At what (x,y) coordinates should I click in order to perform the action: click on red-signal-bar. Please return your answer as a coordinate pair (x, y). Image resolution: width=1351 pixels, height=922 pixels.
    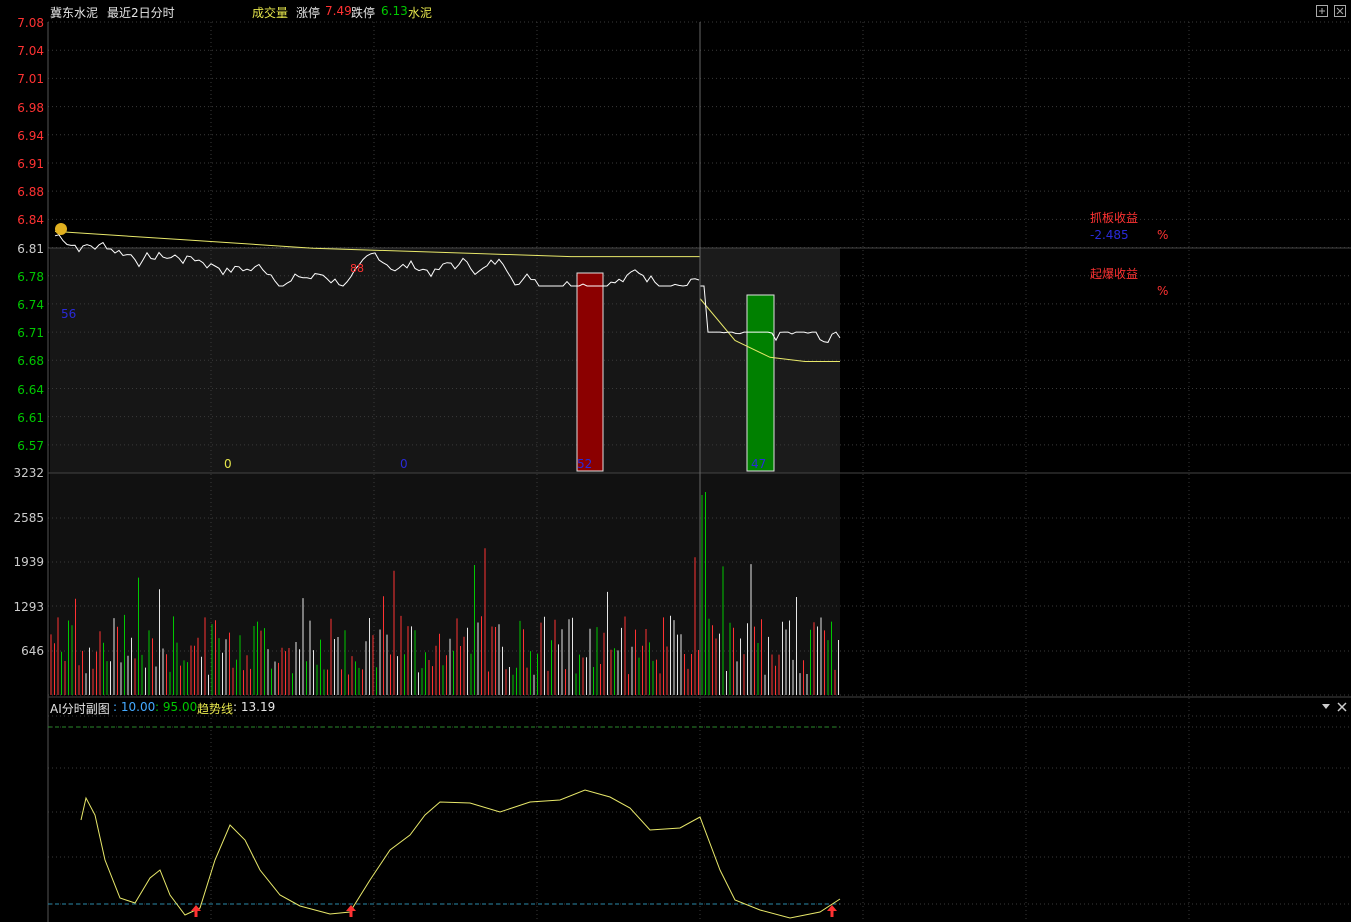
    Looking at the image, I should click on (590, 372).